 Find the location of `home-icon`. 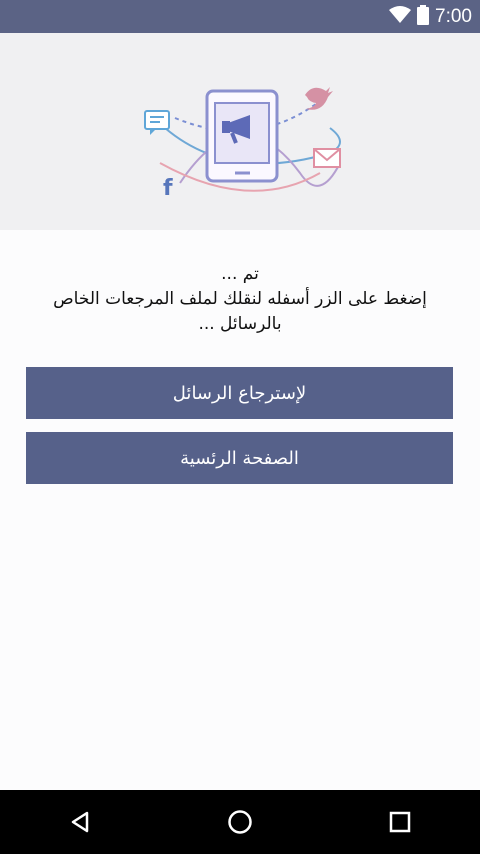

home-icon is located at coordinates (240, 822).